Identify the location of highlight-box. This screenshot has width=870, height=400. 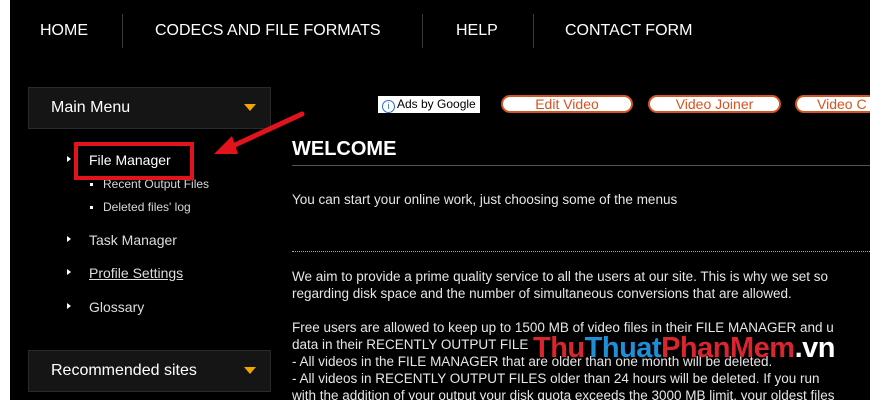
(134, 161).